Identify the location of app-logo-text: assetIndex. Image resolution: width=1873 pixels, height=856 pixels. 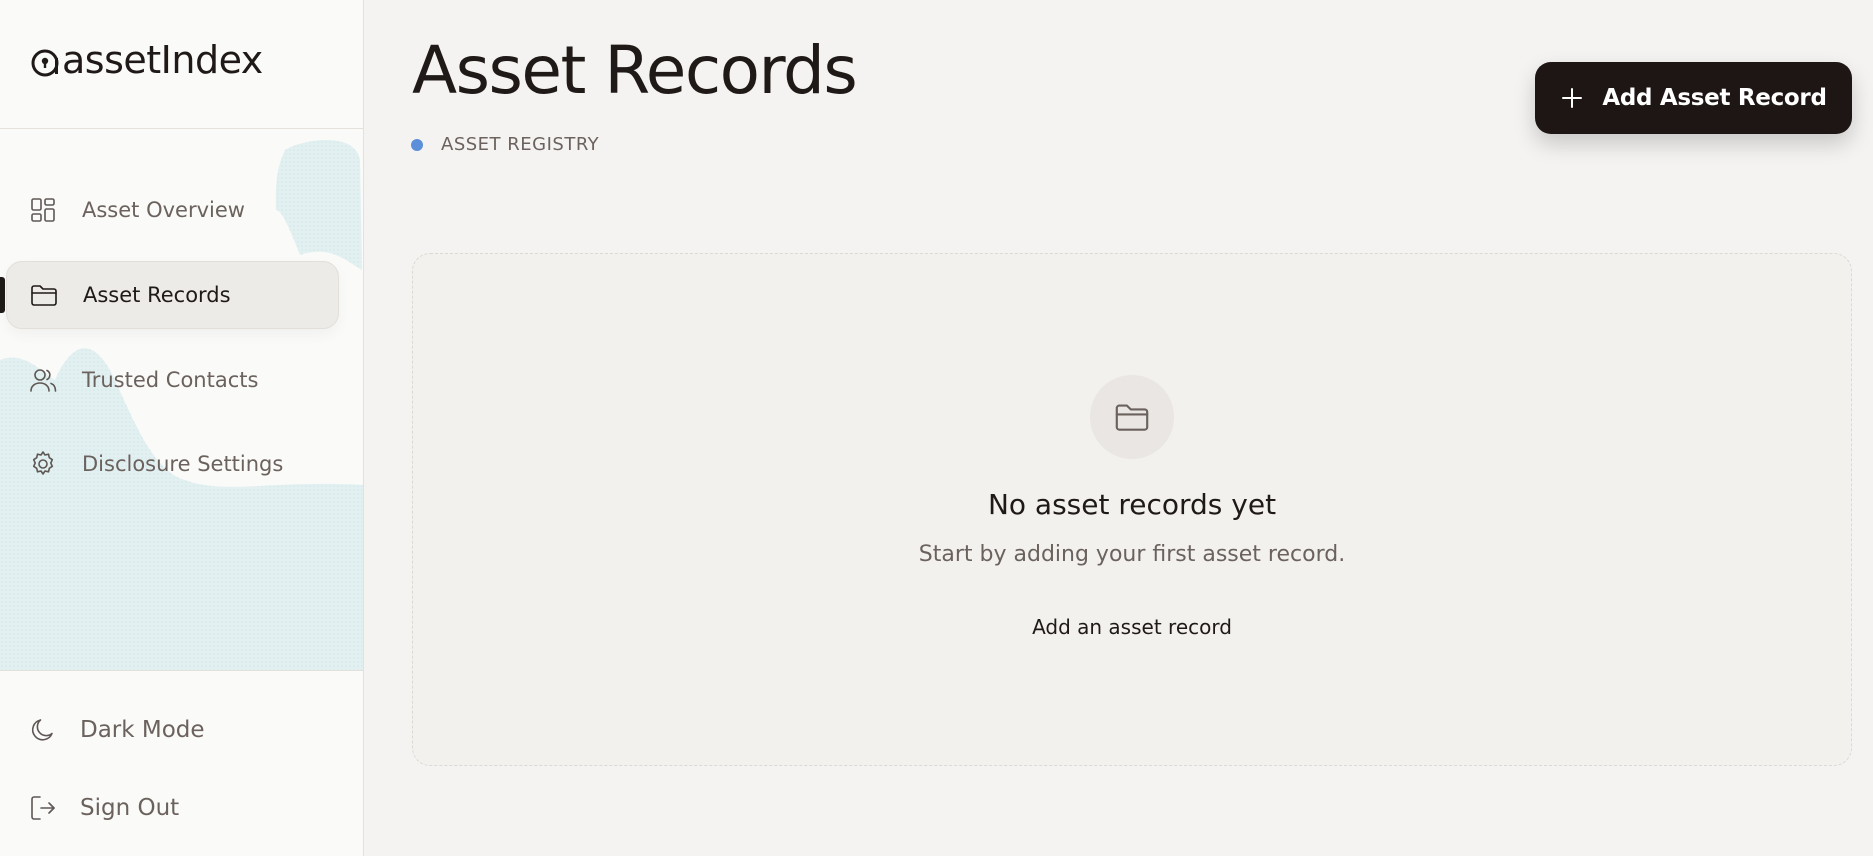
(162, 60).